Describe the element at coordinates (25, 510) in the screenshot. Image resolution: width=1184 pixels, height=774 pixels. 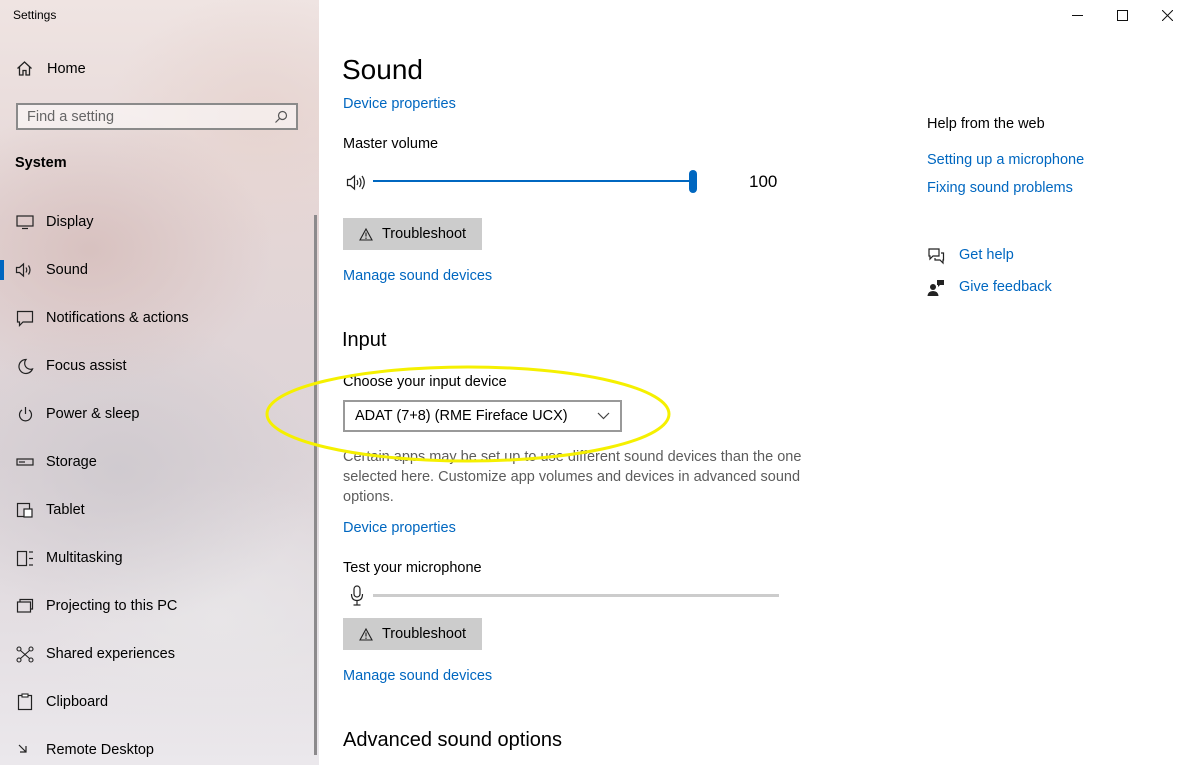
I see `tablet-icon` at that location.